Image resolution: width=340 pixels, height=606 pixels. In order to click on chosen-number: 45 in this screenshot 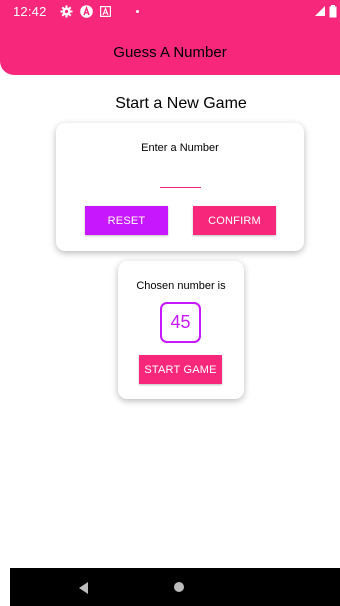, I will do `click(180, 322)`.